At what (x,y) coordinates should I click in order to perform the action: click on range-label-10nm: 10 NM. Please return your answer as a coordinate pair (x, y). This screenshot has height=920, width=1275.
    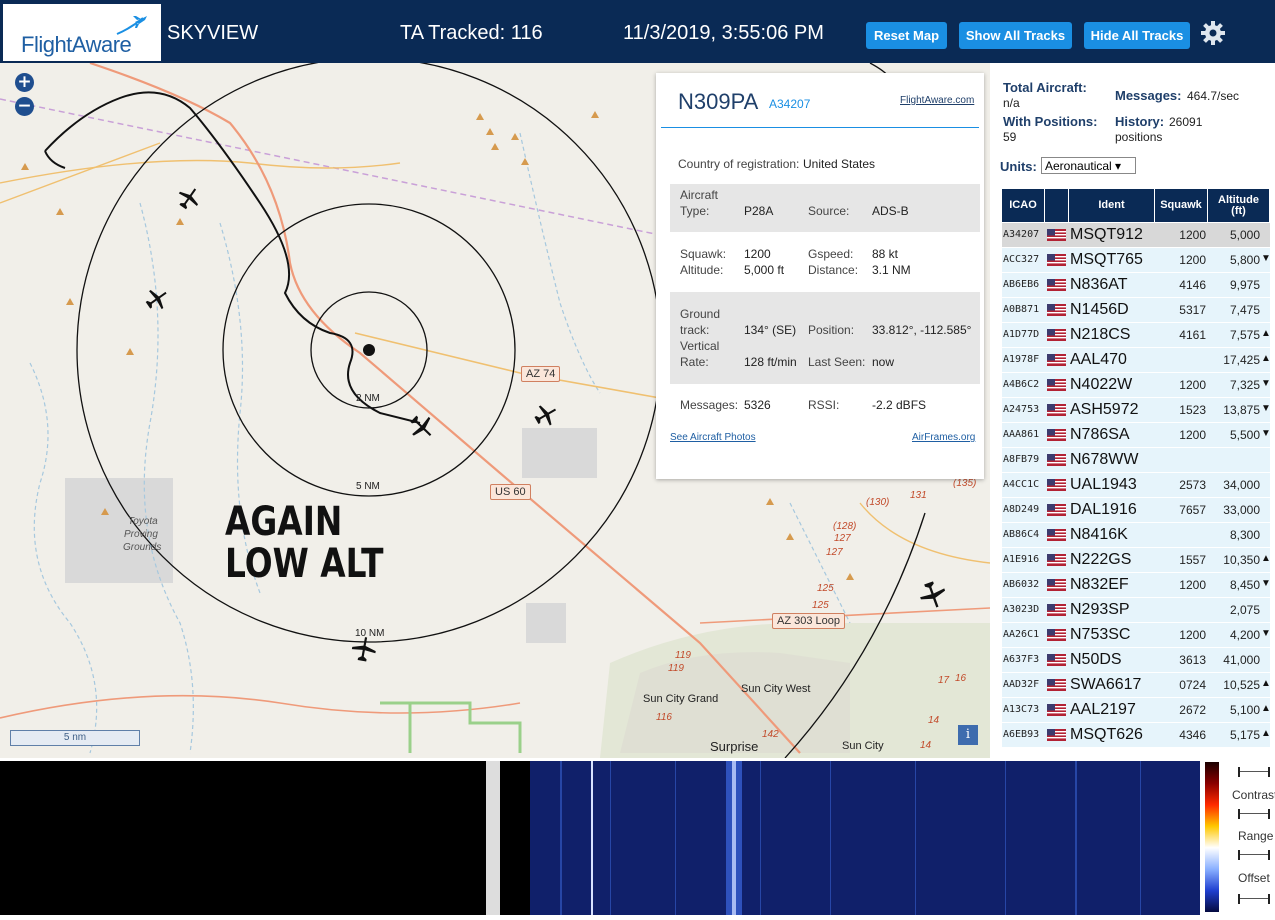
    Looking at the image, I should click on (370, 633).